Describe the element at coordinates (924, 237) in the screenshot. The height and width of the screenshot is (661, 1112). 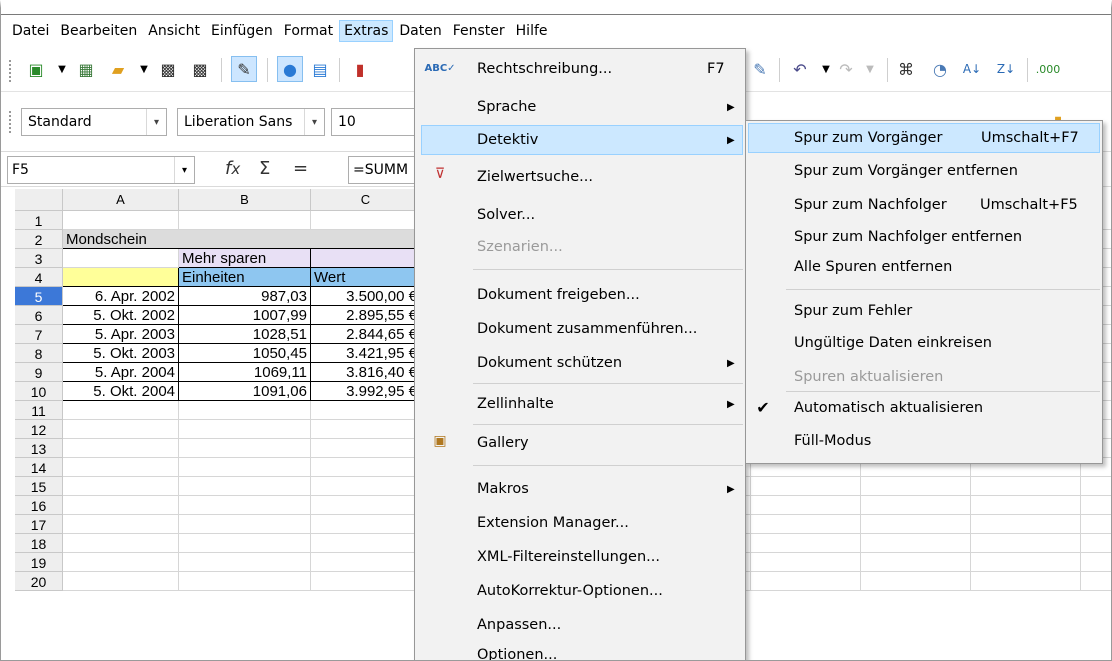
I see `menu-item-spur-nachfolger-entfernen: Spur zum Nachfolger entfernen` at that location.